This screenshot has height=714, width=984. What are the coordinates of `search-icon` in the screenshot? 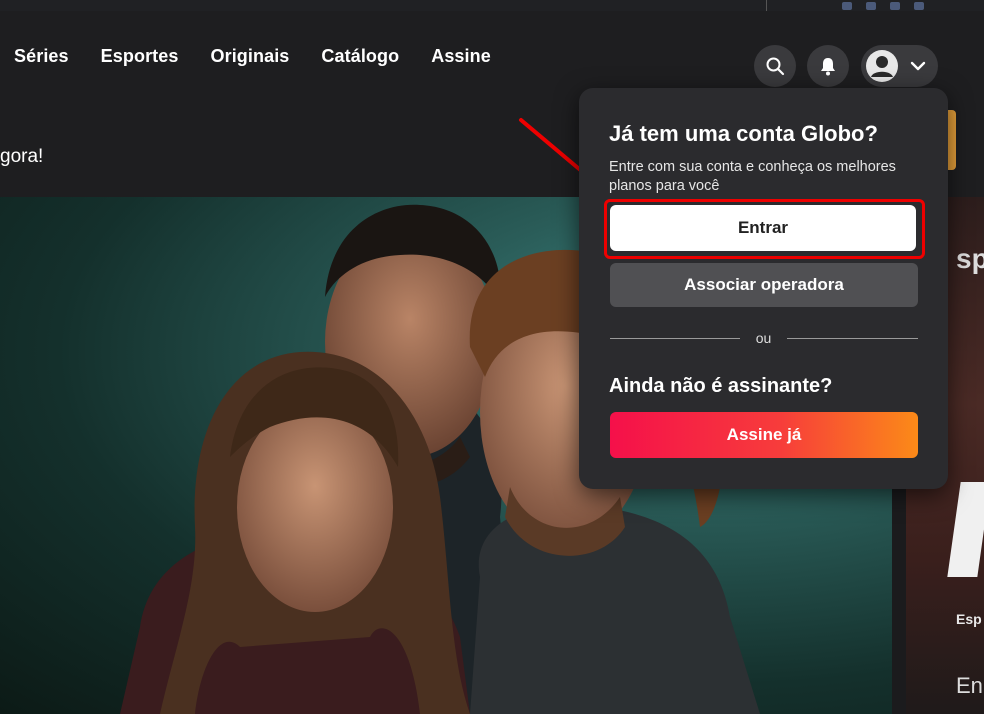 It's located at (775, 66).